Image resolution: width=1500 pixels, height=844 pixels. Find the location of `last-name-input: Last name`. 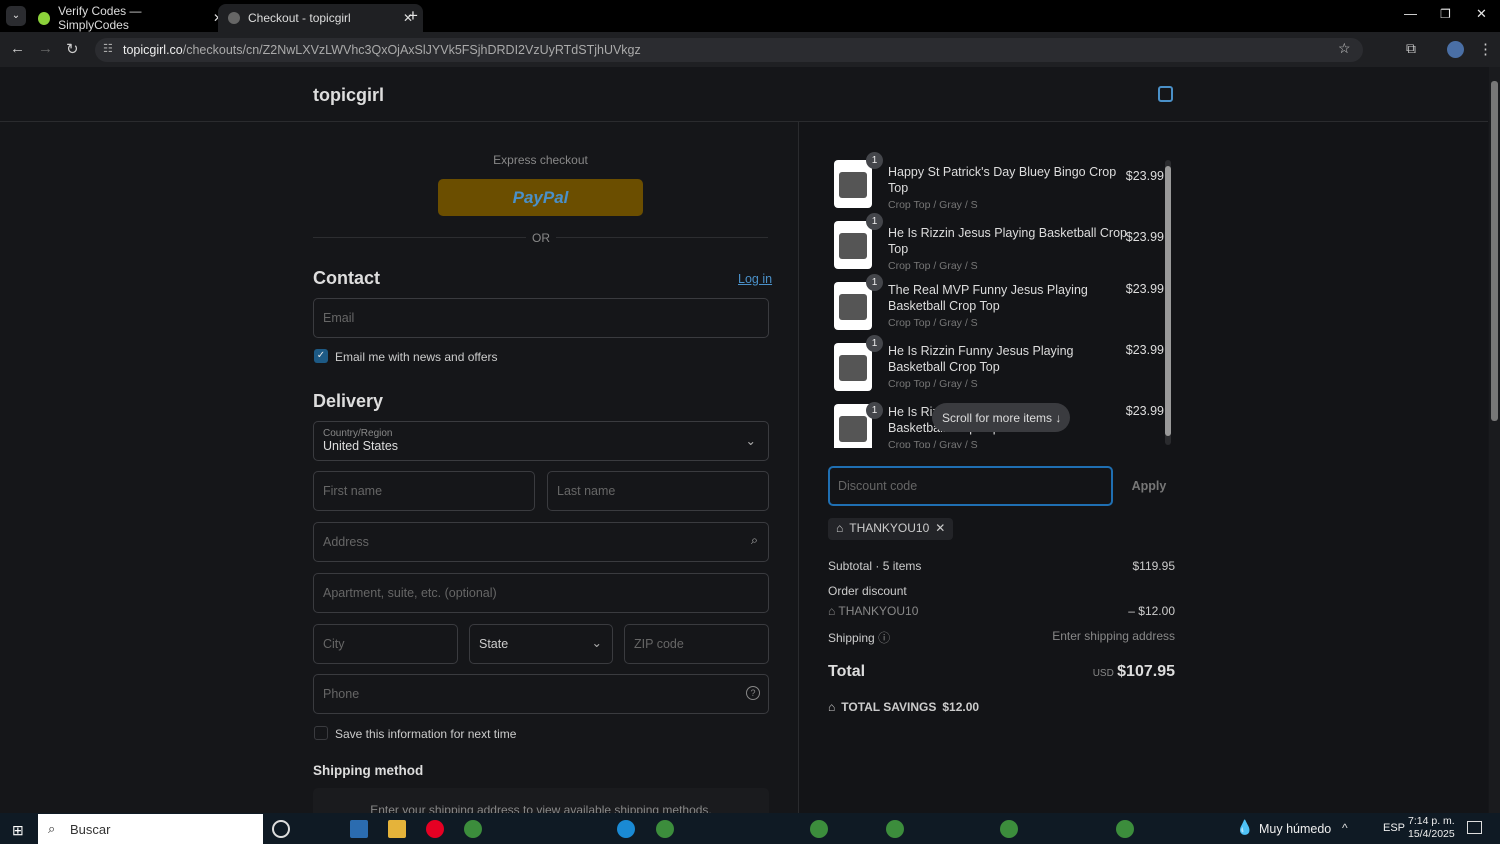

last-name-input: Last name is located at coordinates (658, 491).